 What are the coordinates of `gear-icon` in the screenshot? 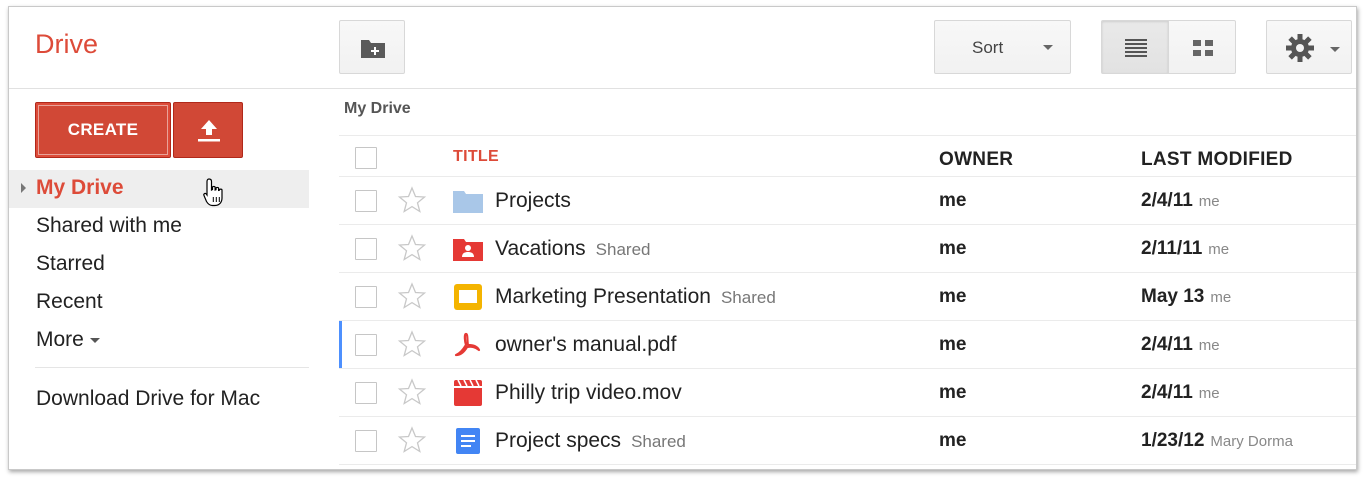 It's located at (1300, 48).